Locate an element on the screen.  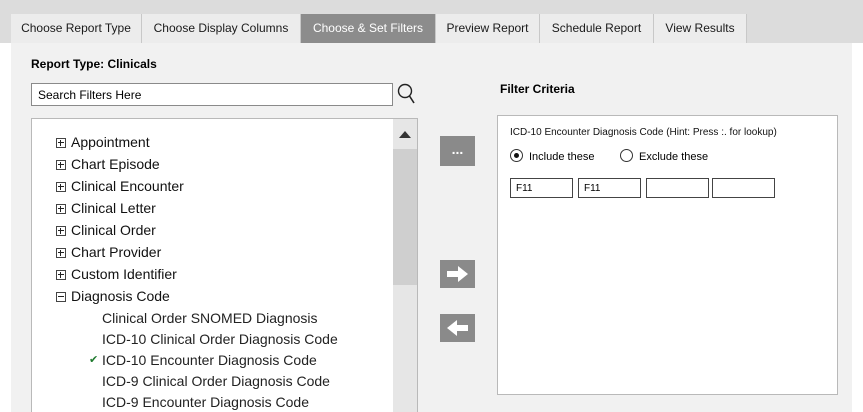
tree-item-label: Chart Provider is located at coordinates (116, 252).